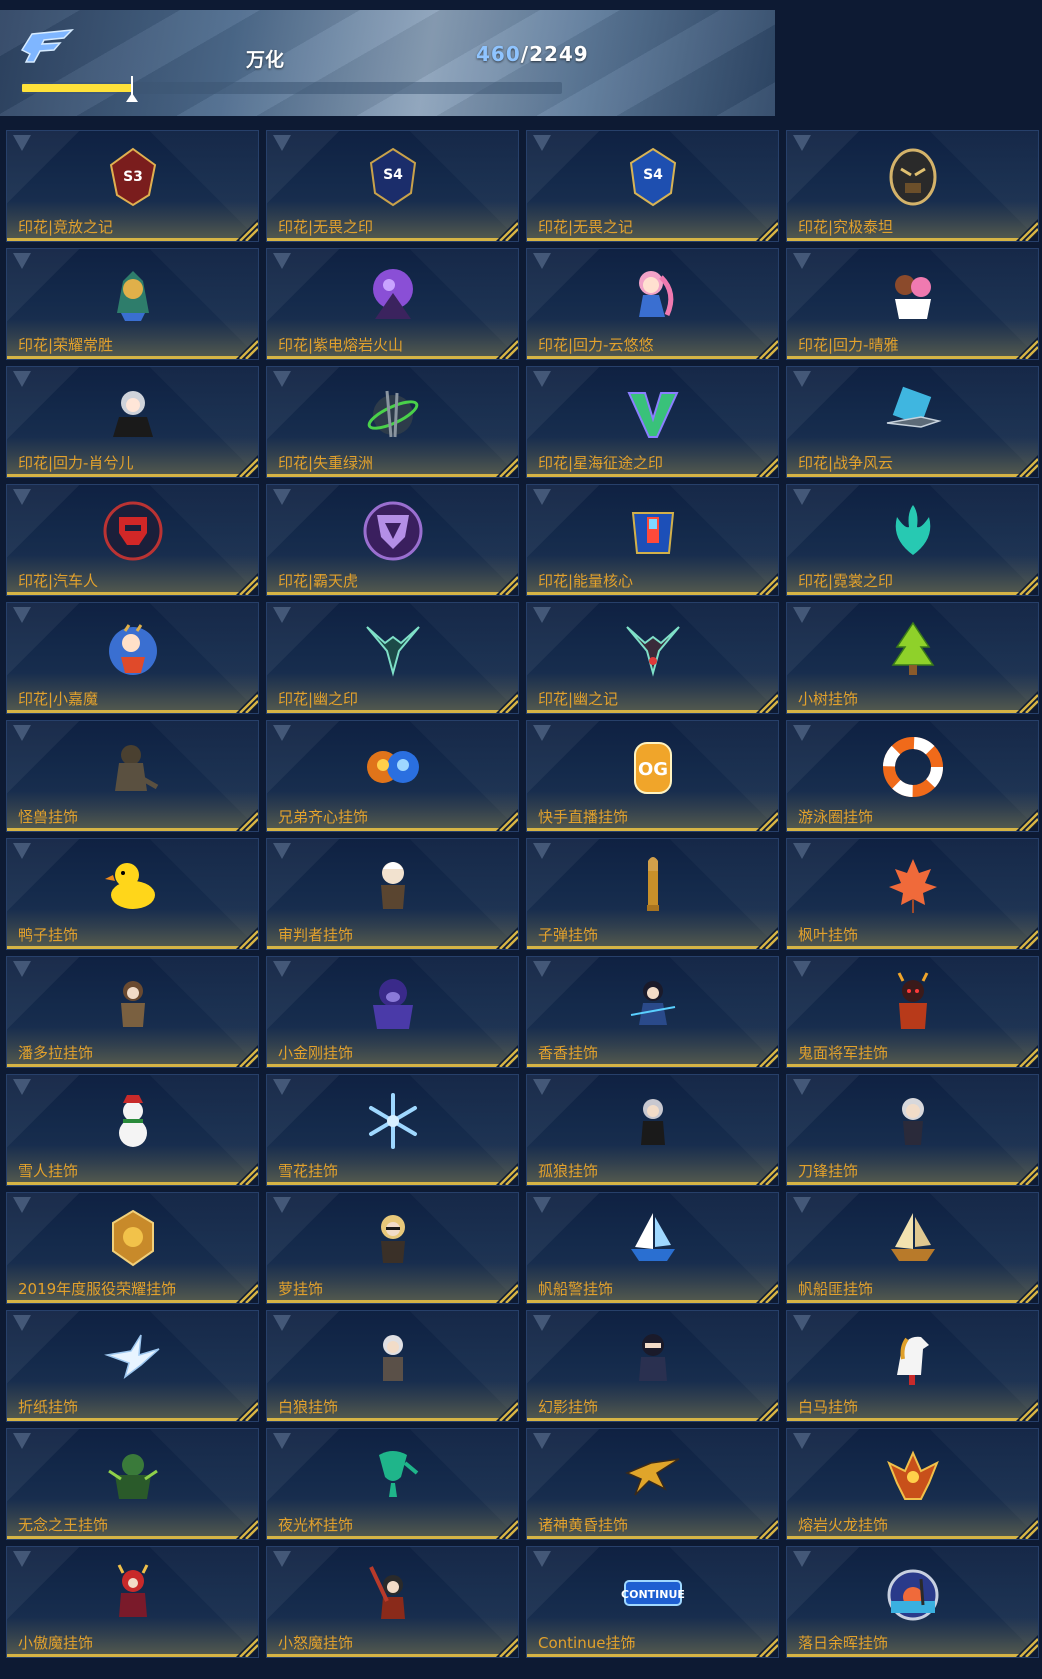 This screenshot has width=1042, height=1679. What do you see at coordinates (132, 776) in the screenshot?
I see `item-card: 怪兽挂饰` at bounding box center [132, 776].